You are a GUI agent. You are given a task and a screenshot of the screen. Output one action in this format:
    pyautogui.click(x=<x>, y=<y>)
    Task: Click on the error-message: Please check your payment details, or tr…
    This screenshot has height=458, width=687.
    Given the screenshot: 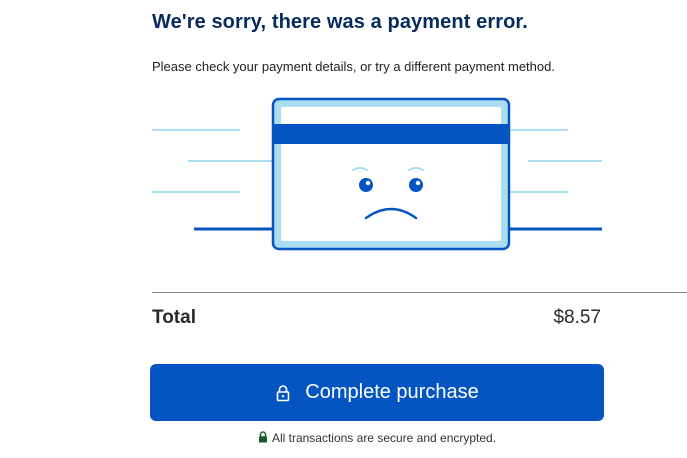 What is the action you would take?
    pyautogui.click(x=353, y=66)
    